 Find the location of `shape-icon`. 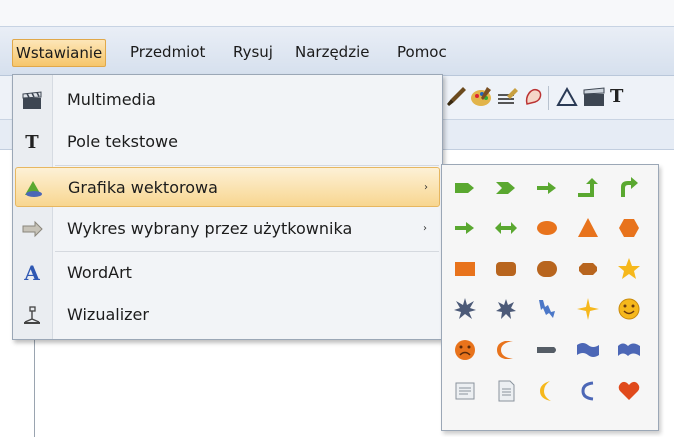

shape-icon is located at coordinates (534, 97).